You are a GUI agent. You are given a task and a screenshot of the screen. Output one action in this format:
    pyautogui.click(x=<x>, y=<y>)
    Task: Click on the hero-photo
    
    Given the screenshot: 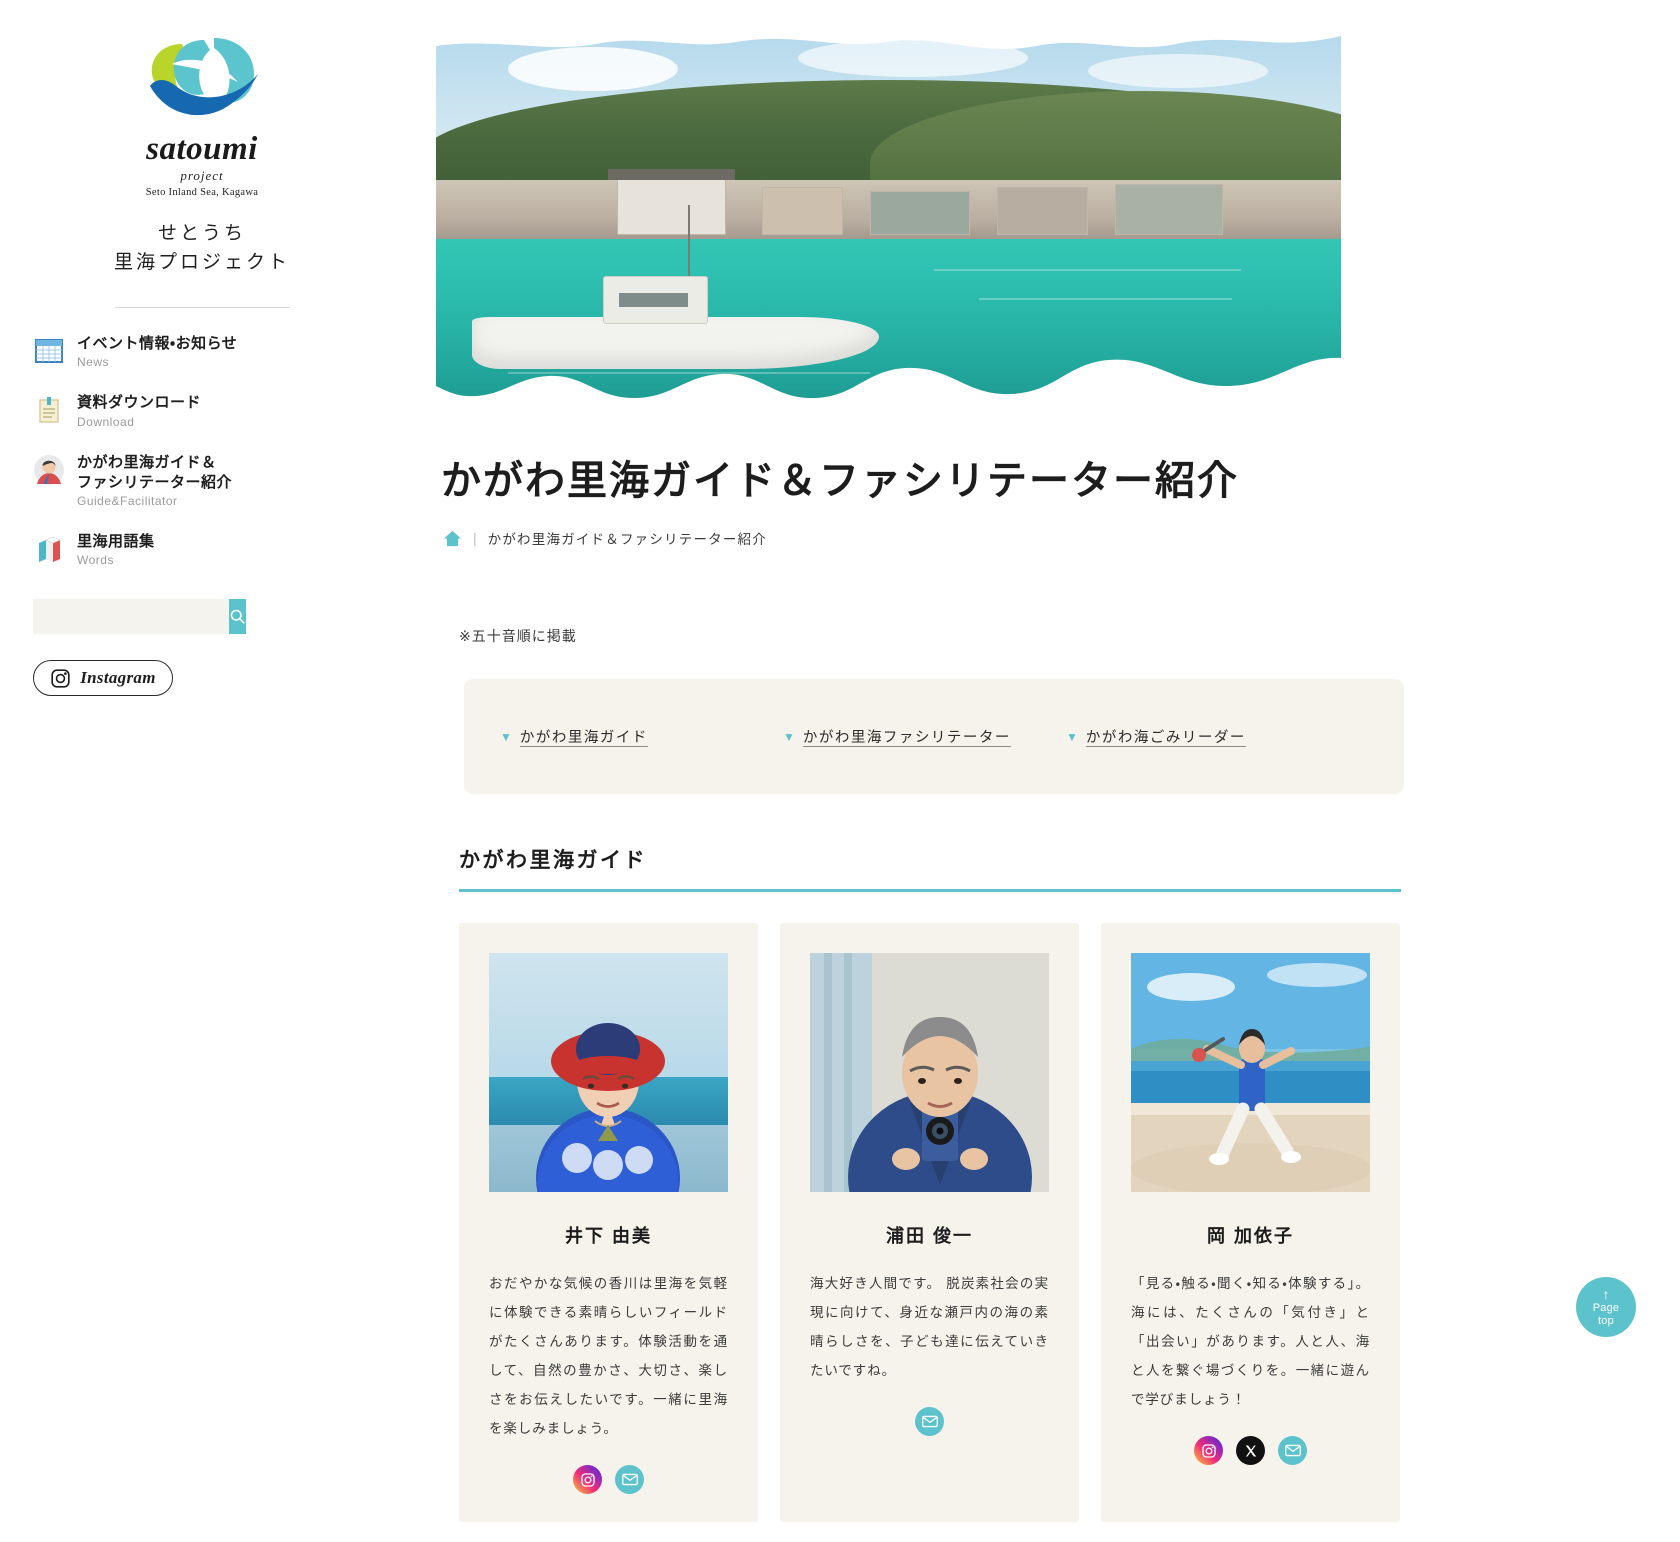 What is the action you would take?
    pyautogui.click(x=888, y=217)
    